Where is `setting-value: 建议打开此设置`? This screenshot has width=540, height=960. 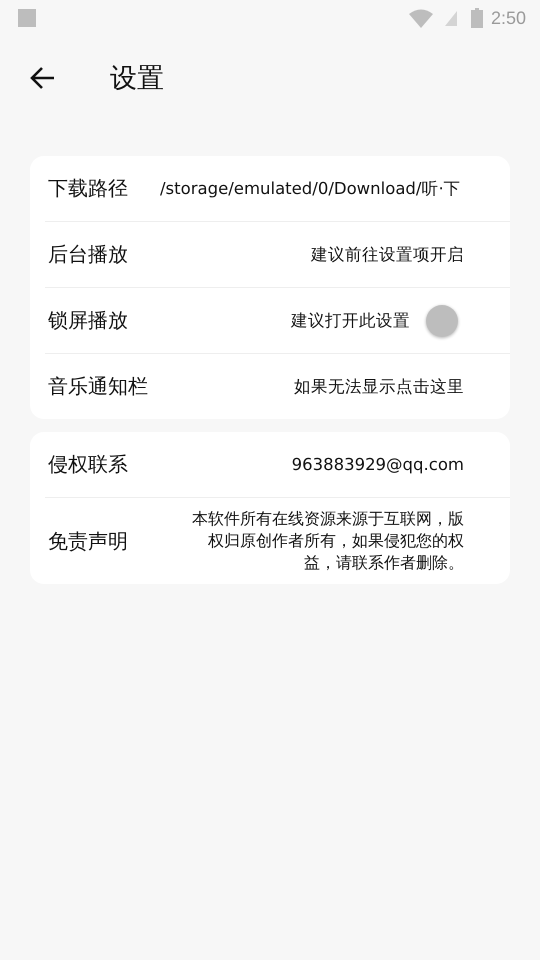 setting-value: 建议打开此设置 is located at coordinates (350, 321).